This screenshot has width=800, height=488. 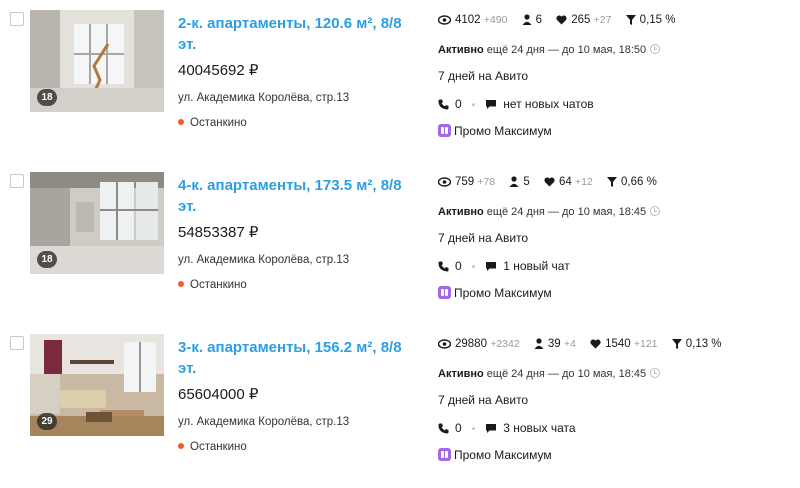 I want to click on favorites-count: 1540, so click(x=618, y=344).